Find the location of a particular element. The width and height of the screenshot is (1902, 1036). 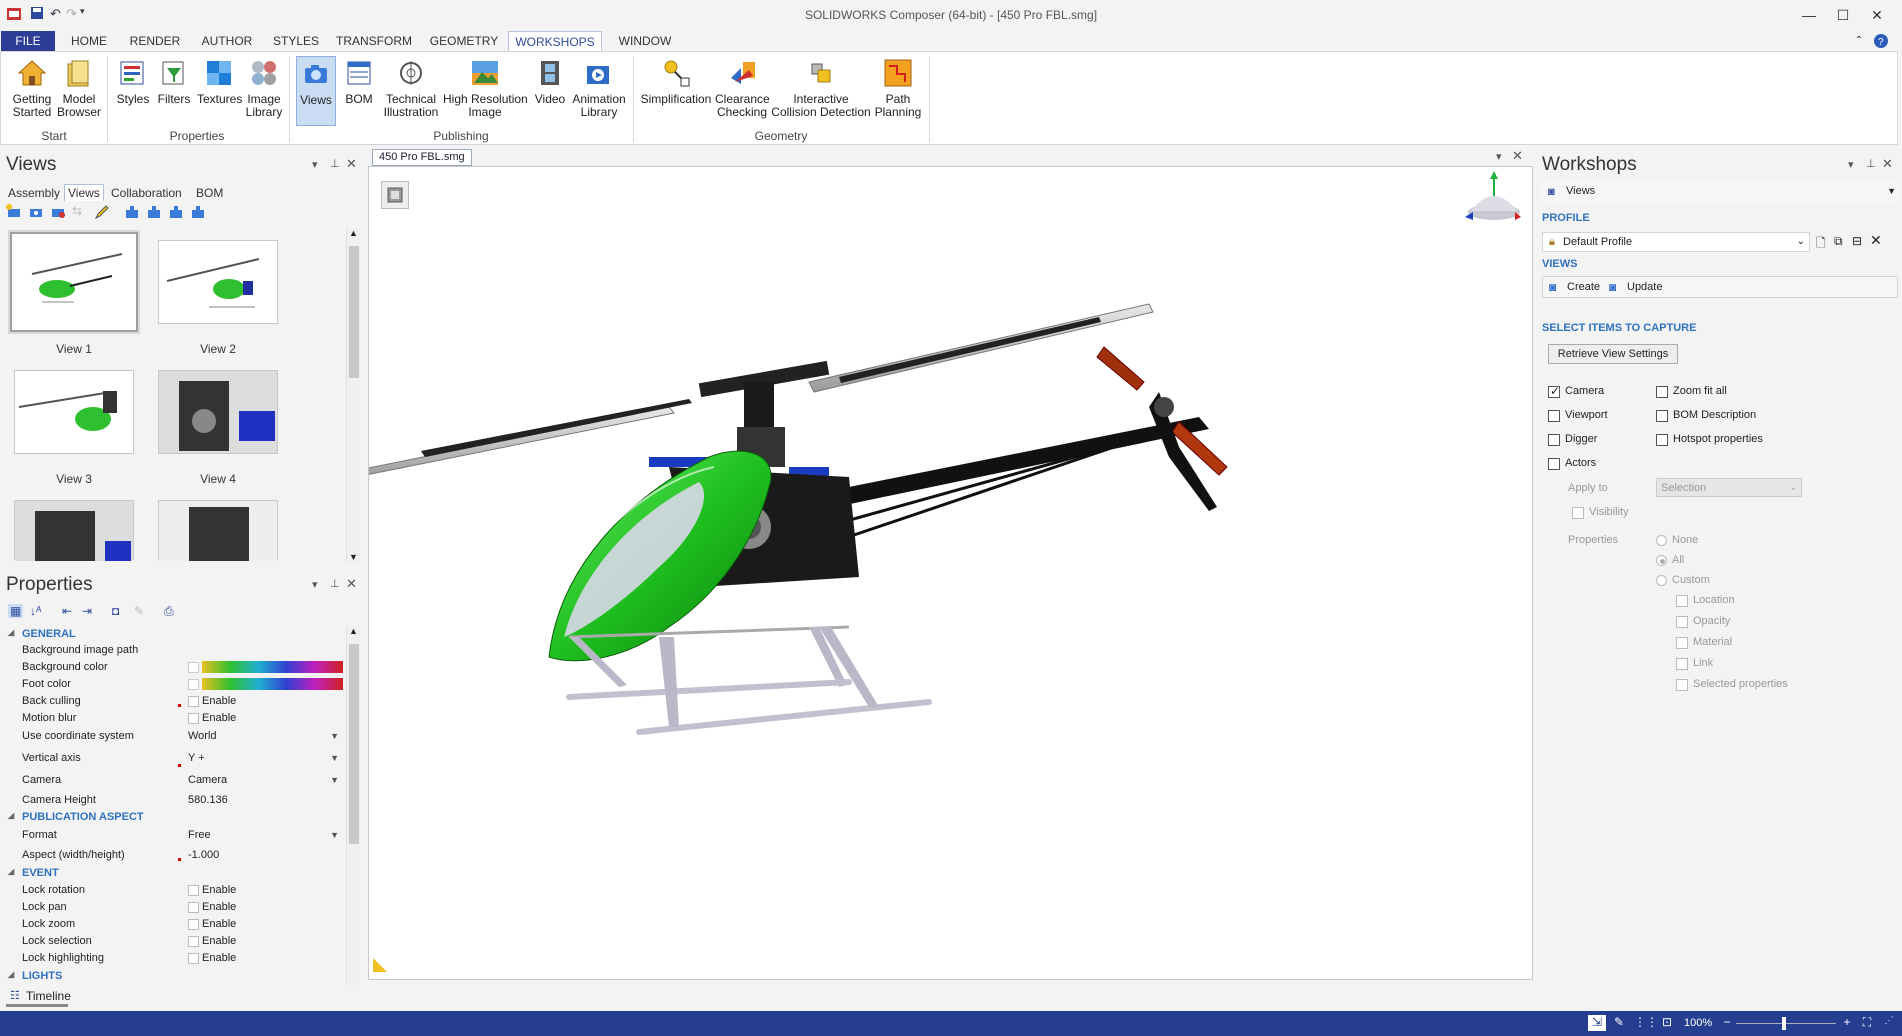

pen-mode-icon: ✎ is located at coordinates (1619, 1023).